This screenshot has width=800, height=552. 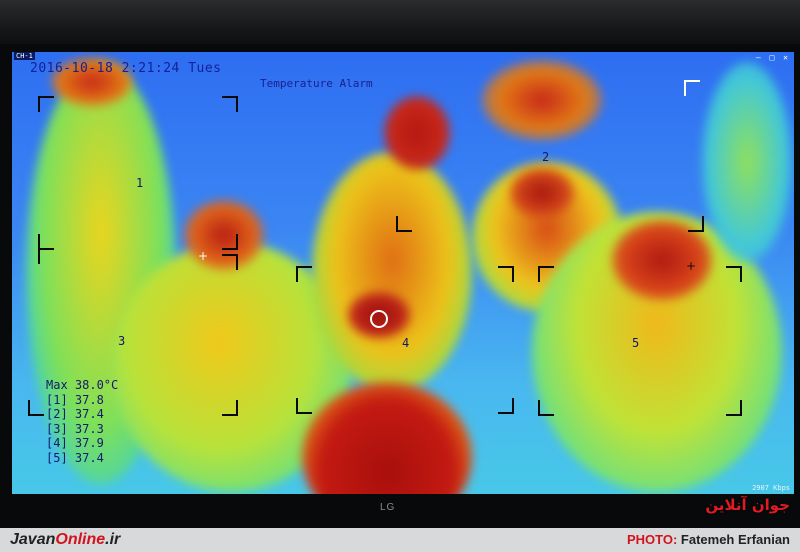 I want to click on zone-reading-4: [4] 37.9, so click(x=75, y=443).